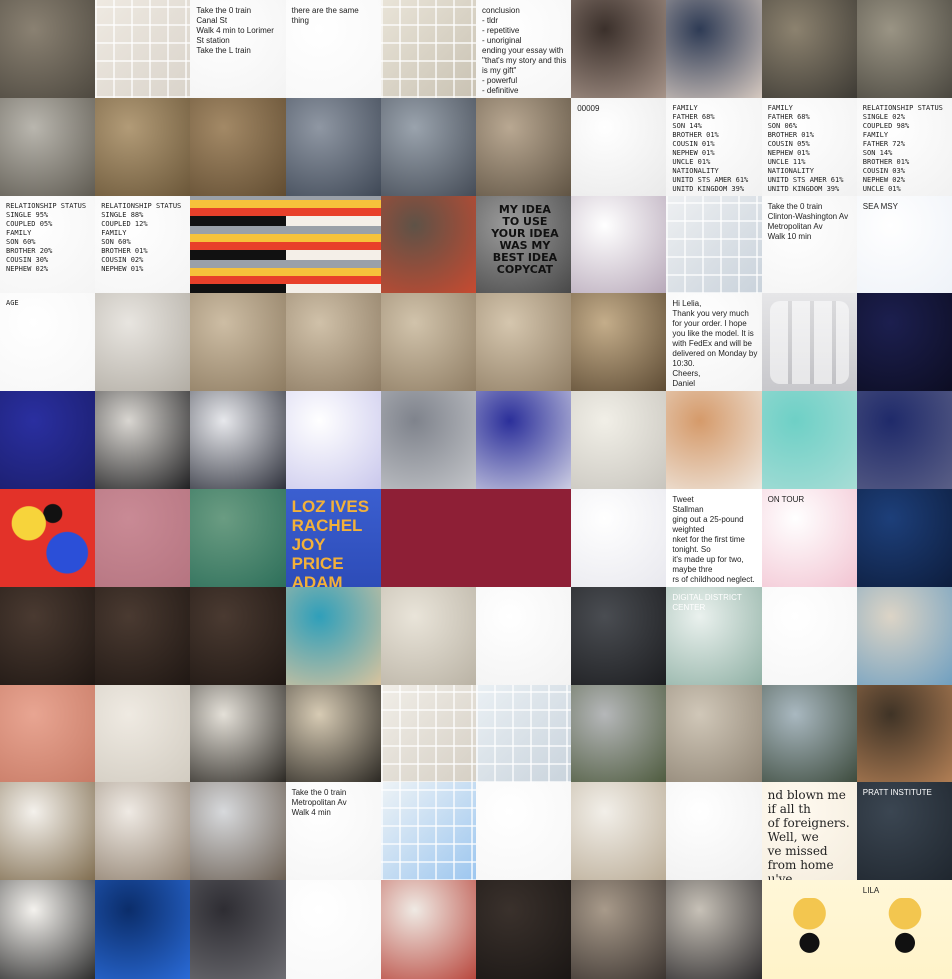 The width and height of the screenshot is (952, 979). Describe the element at coordinates (48, 342) in the screenshot. I see `thumbnail: AGE` at that location.